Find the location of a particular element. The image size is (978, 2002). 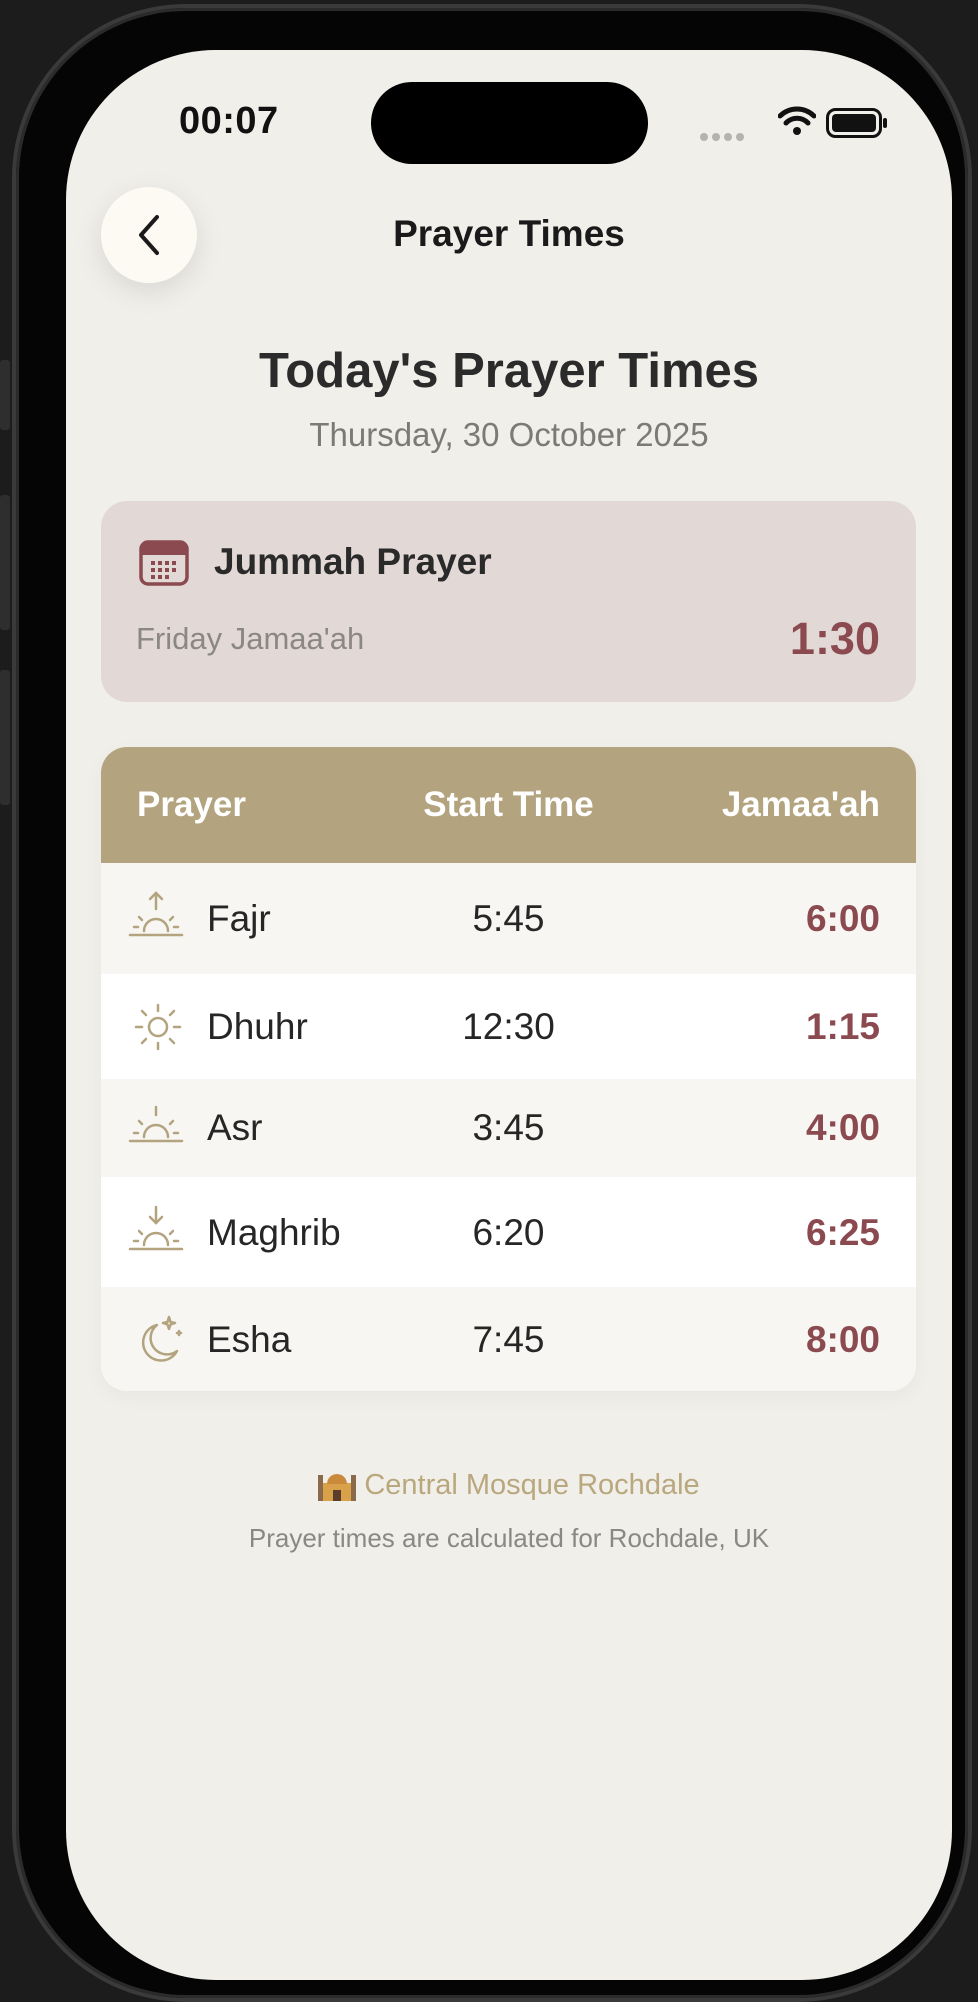

mosque-icon is located at coordinates (337, 1487).